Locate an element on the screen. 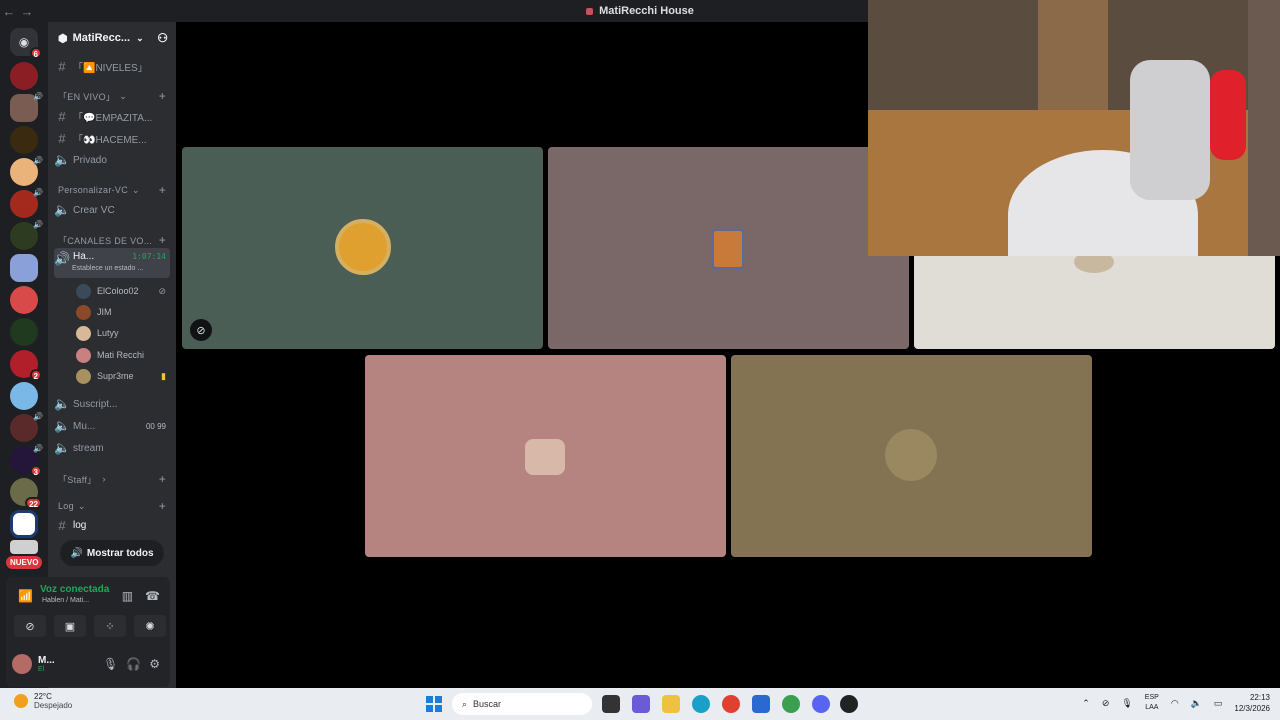 The height and width of the screenshot is (720, 1280). avatar is located at coordinates (22, 664).